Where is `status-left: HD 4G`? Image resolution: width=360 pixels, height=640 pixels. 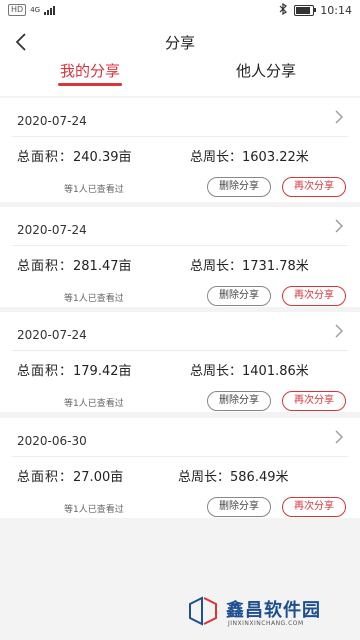
status-left: HD 4G is located at coordinates (32, 10).